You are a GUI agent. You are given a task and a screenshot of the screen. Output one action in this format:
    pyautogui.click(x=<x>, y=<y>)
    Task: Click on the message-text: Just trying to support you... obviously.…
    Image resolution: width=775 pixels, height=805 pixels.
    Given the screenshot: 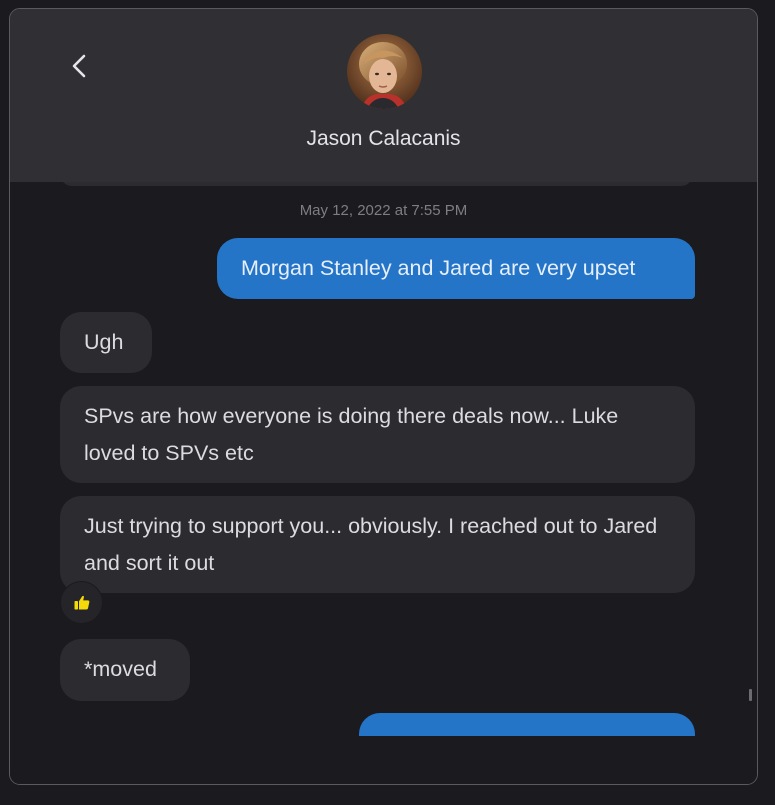 What is the action you would take?
    pyautogui.click(x=371, y=544)
    